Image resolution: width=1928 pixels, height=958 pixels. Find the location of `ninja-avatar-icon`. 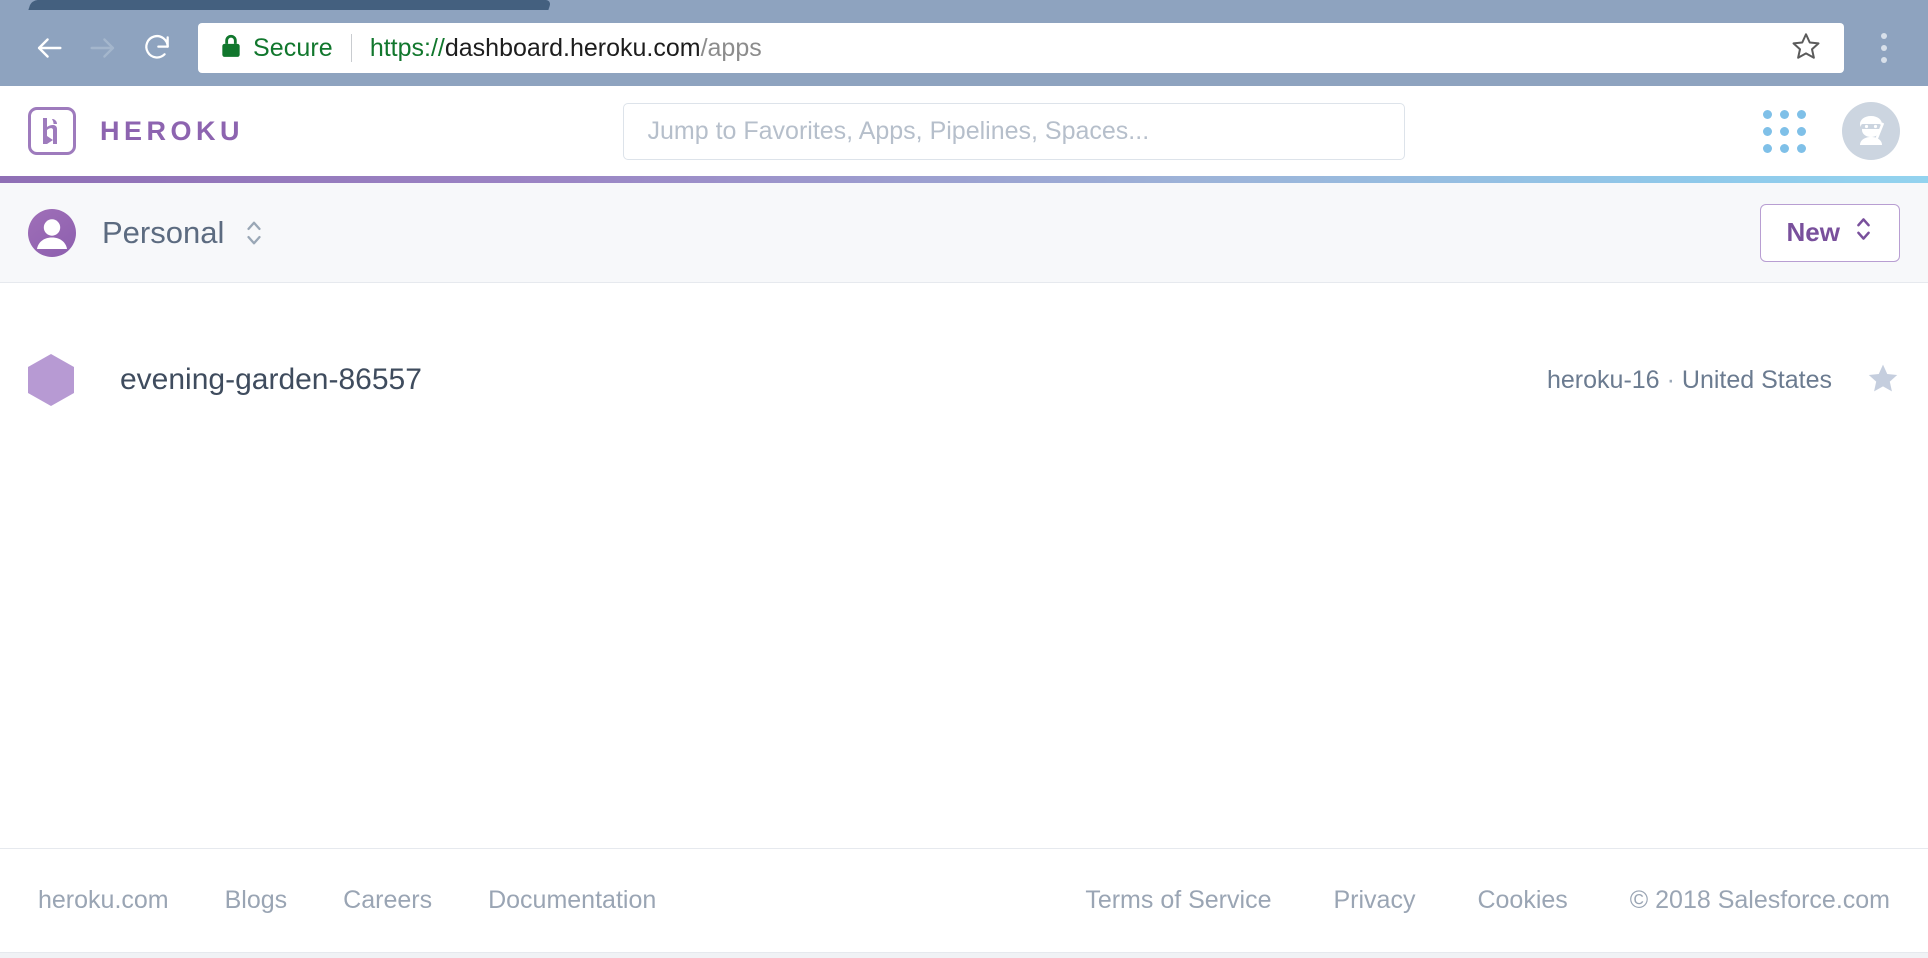

ninja-avatar-icon is located at coordinates (1871, 131).